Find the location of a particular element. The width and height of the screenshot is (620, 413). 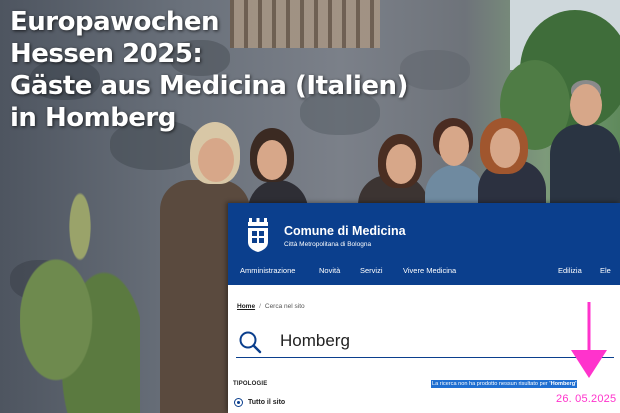

filter-title: TIPOLOGIE is located at coordinates (250, 384).